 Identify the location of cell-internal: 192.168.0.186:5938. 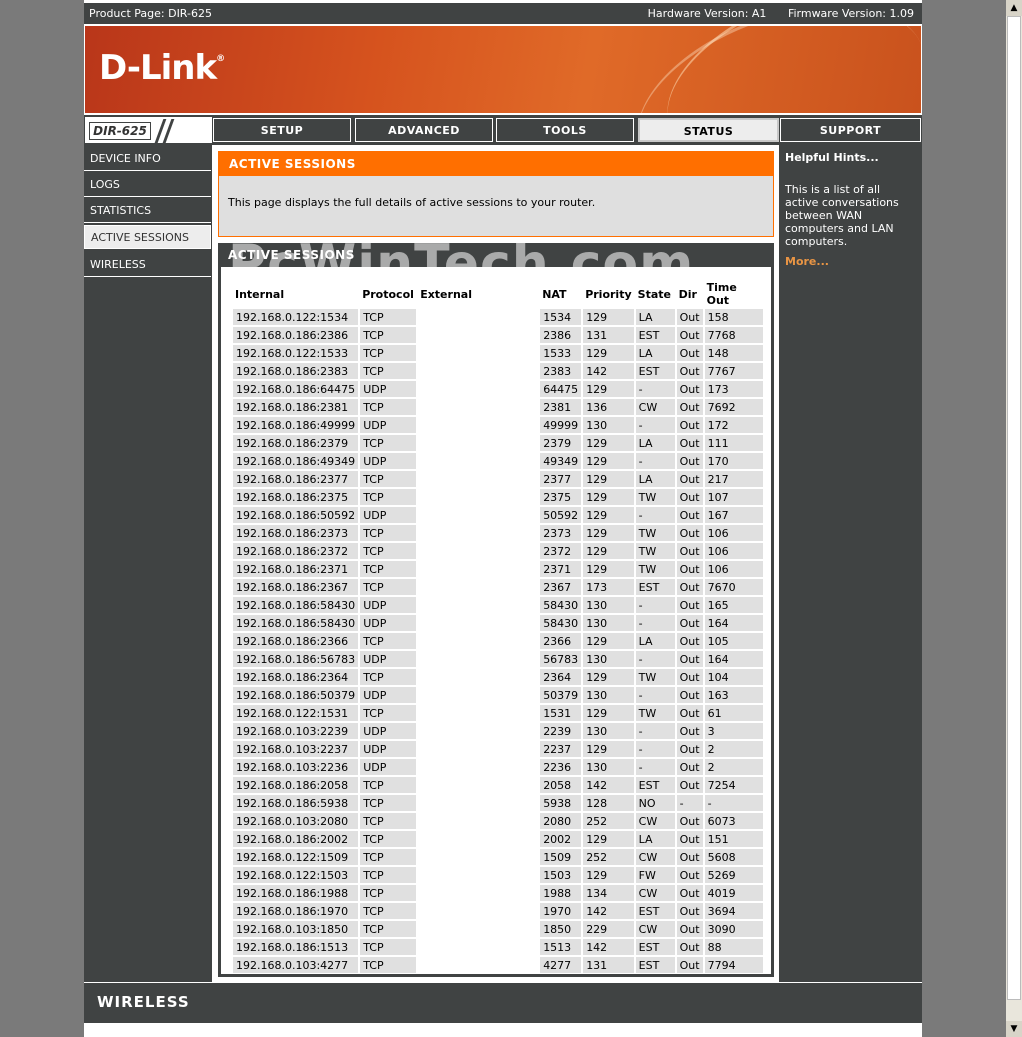
(296, 803).